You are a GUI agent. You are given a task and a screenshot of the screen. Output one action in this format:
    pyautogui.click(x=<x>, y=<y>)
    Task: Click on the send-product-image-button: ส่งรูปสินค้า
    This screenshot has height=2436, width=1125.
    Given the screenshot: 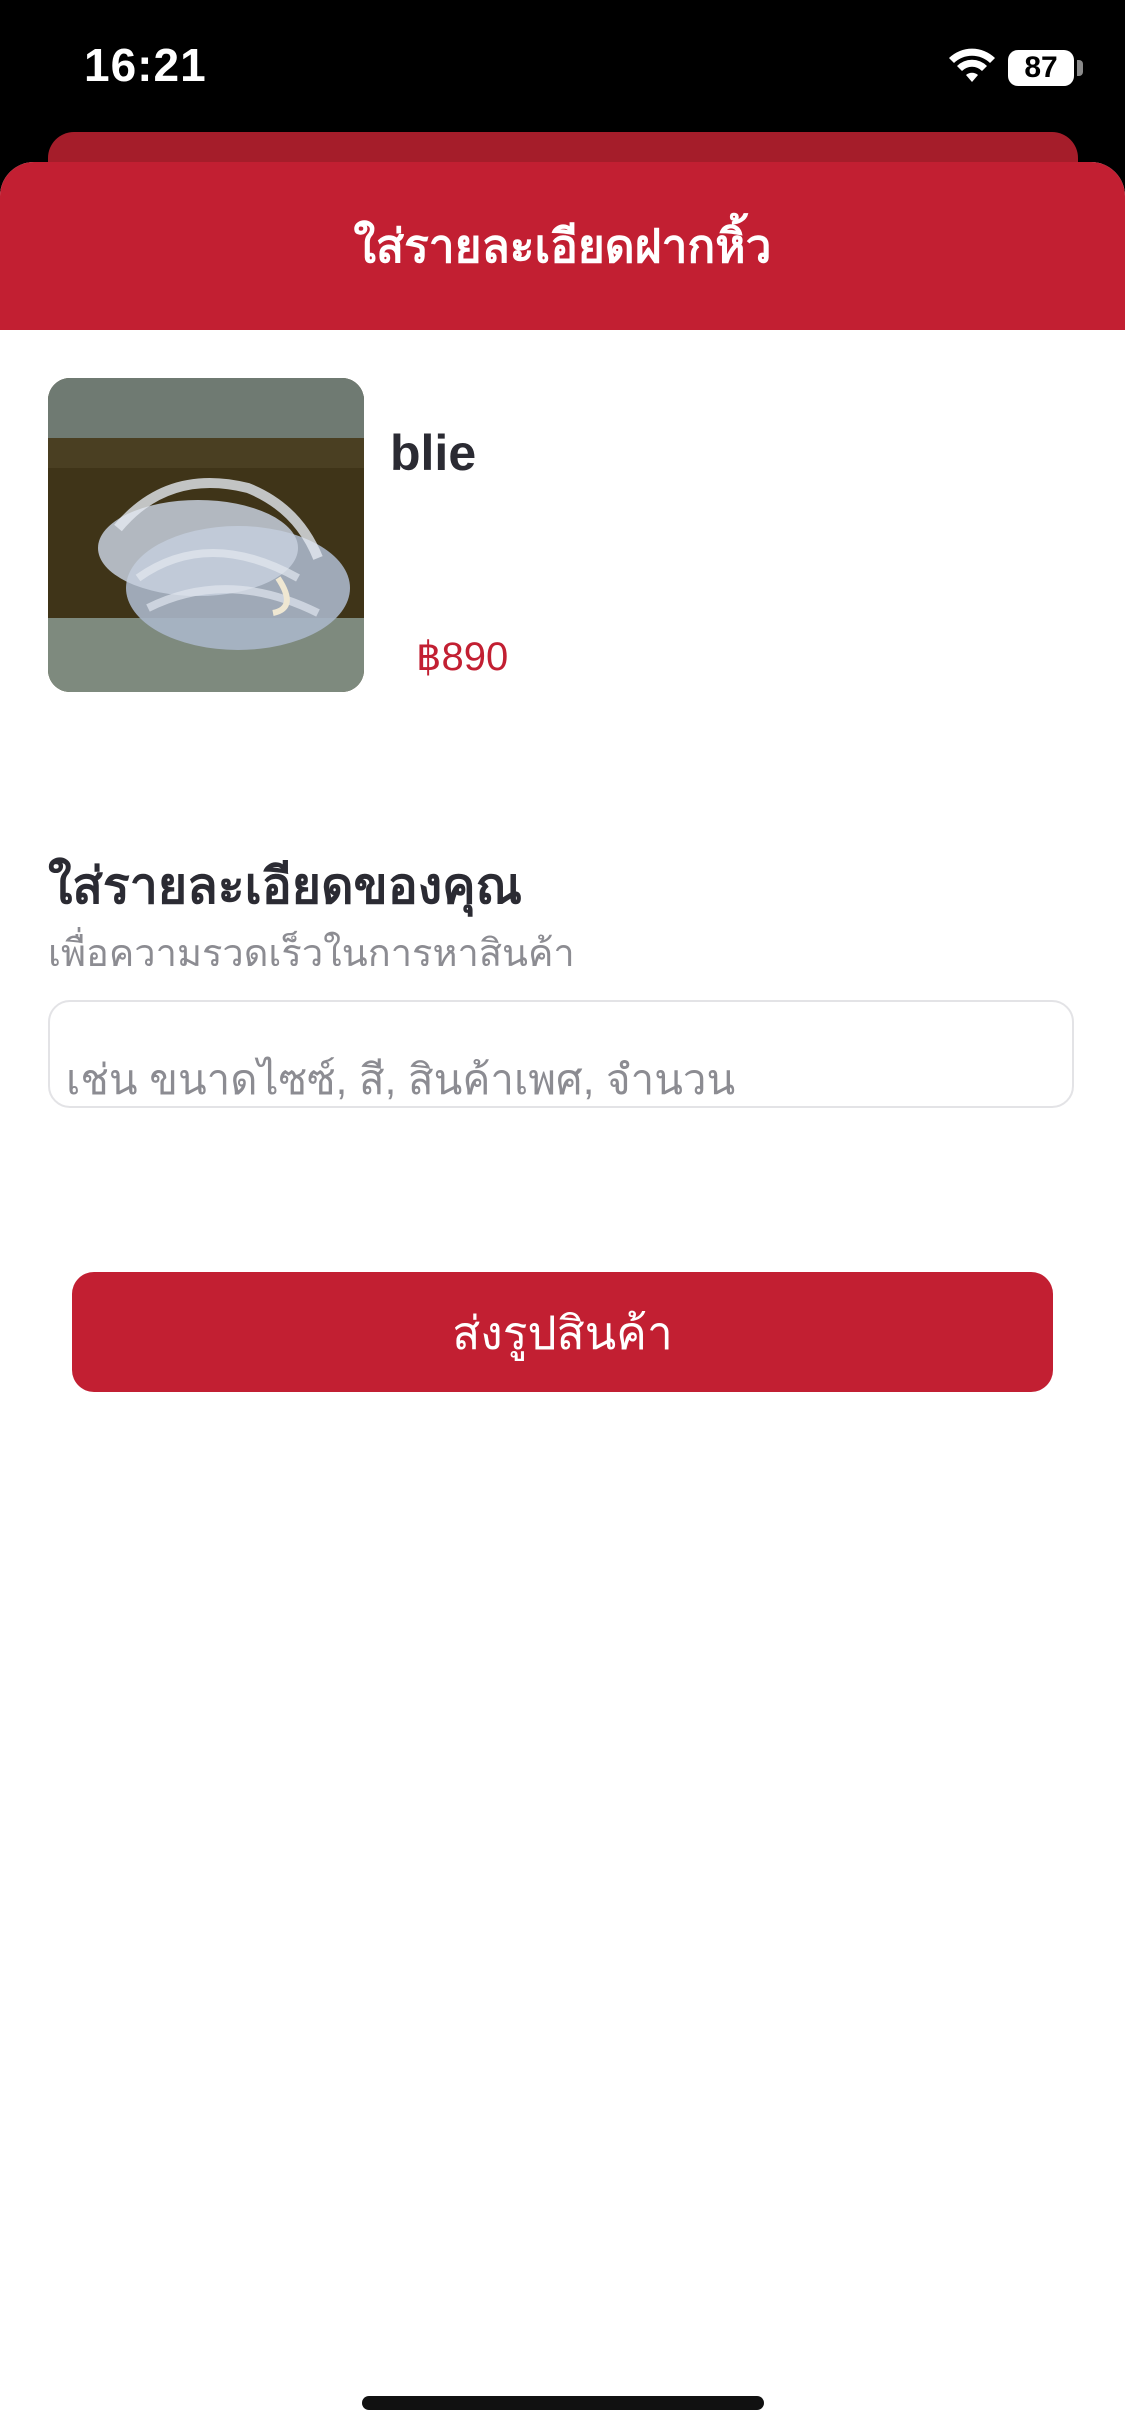 What is the action you would take?
    pyautogui.click(x=562, y=1332)
    